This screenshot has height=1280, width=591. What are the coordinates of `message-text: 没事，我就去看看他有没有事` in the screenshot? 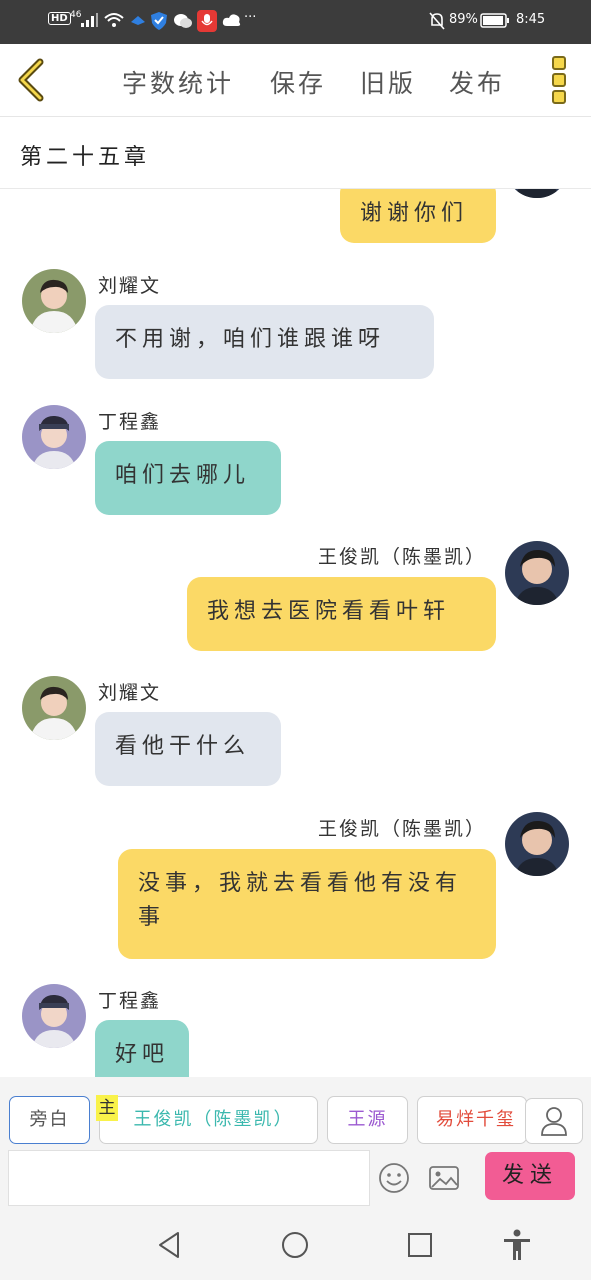 It's located at (300, 900).